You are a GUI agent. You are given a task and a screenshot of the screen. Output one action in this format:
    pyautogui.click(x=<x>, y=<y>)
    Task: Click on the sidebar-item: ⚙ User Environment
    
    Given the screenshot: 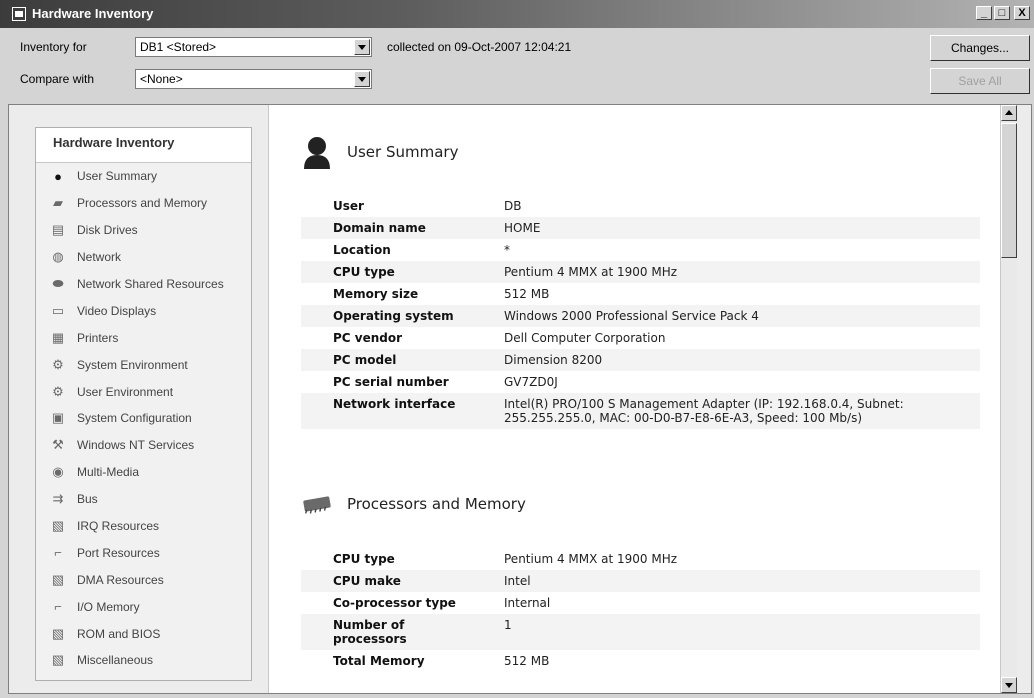 What is the action you would take?
    pyautogui.click(x=143, y=391)
    